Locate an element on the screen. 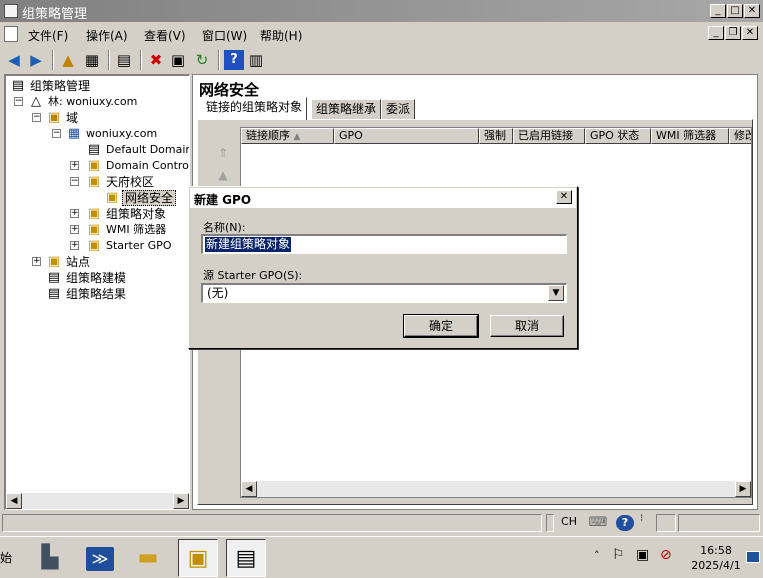  back-arrow-icon: ◀ is located at coordinates (14, 60).